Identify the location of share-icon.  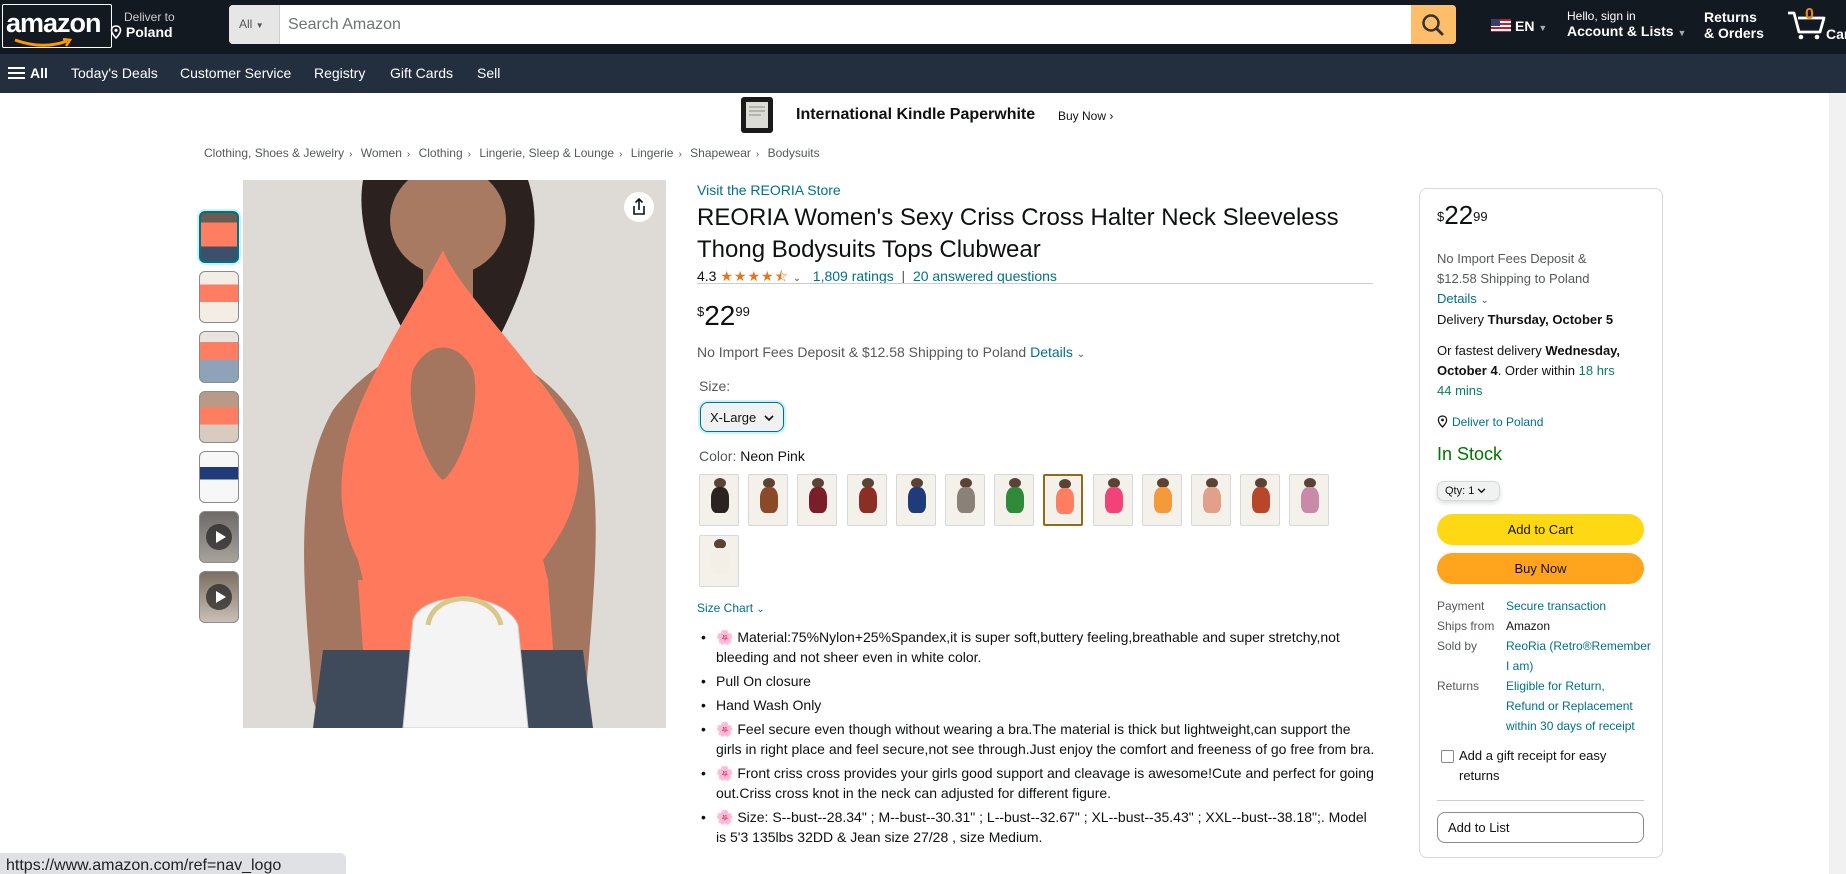
(639, 206).